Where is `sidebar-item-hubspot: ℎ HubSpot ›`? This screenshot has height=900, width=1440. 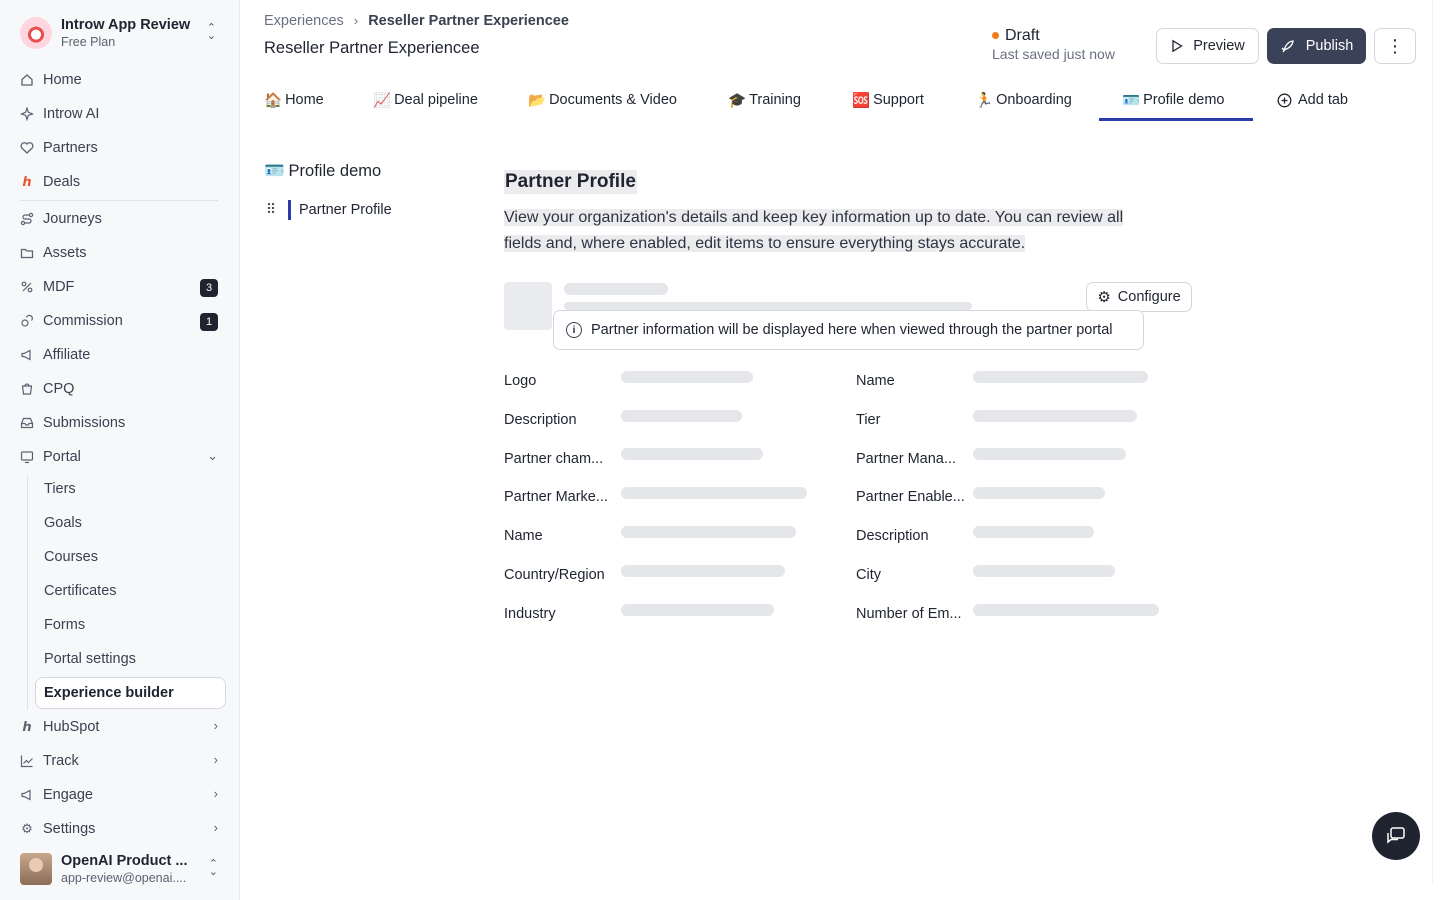
sidebar-item-hubspot: ℎ HubSpot › is located at coordinates (123, 727).